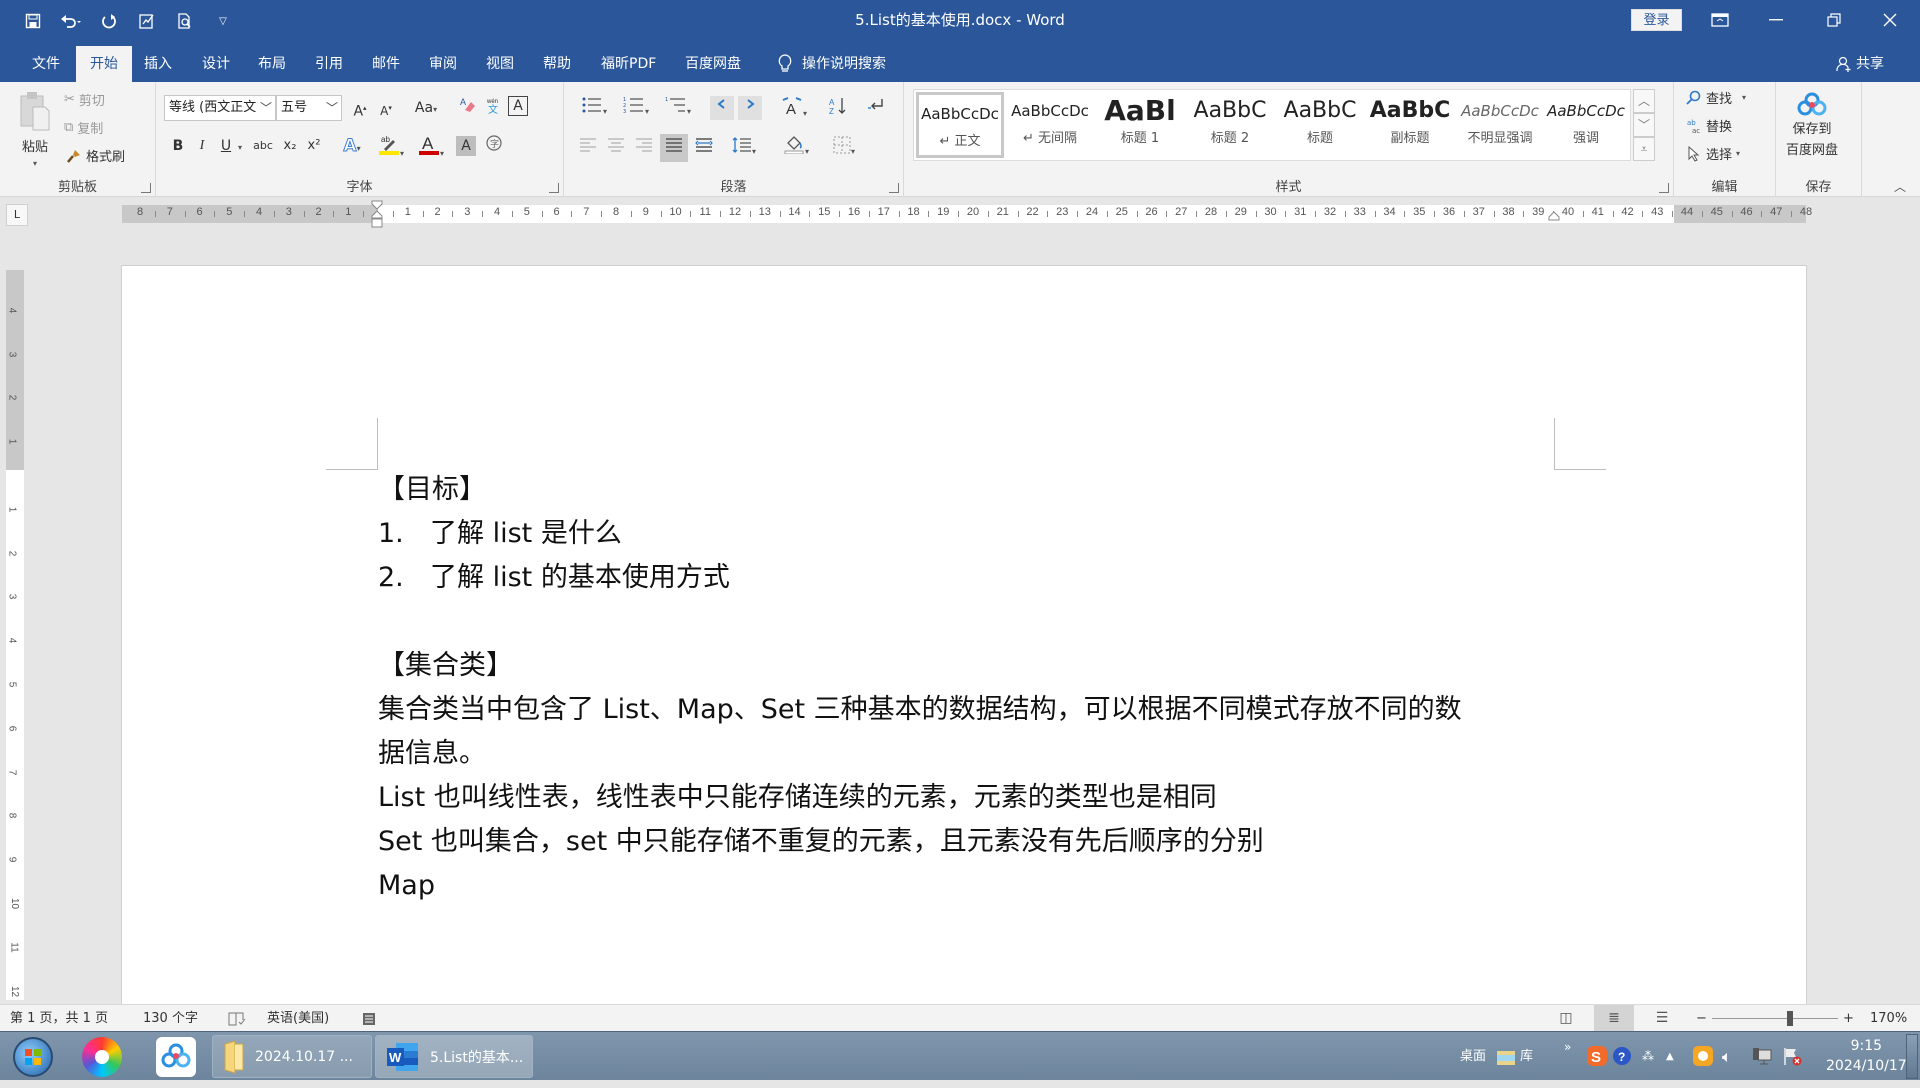  Describe the element at coordinates (352, 146) in the screenshot. I see `text-effects-button: A▾` at that location.